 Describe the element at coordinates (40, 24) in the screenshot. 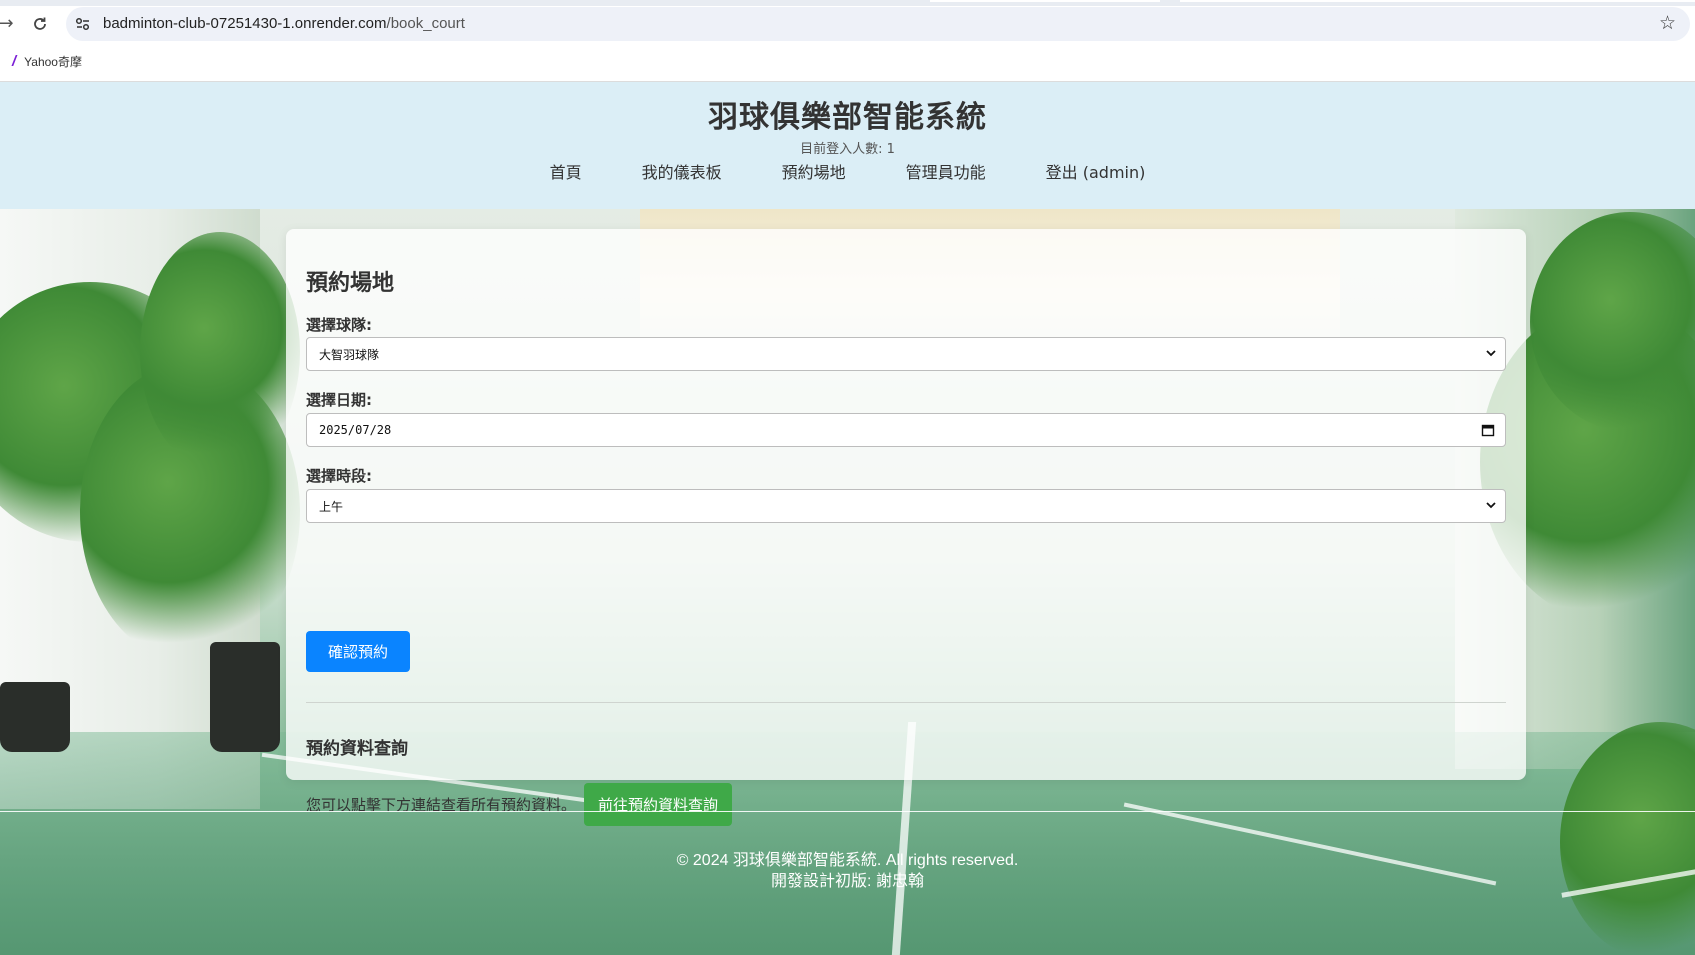

I see `reload-icon` at that location.